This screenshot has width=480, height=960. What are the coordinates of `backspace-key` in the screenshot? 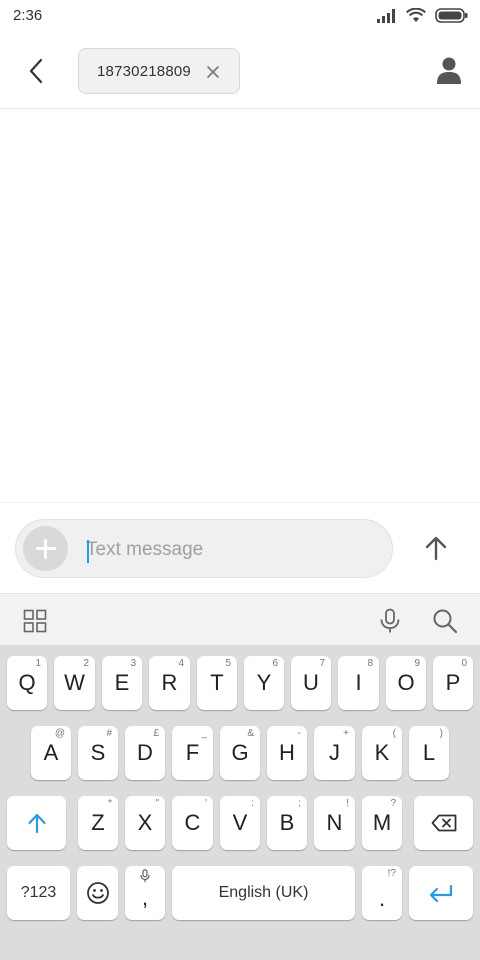 It's located at (443, 823).